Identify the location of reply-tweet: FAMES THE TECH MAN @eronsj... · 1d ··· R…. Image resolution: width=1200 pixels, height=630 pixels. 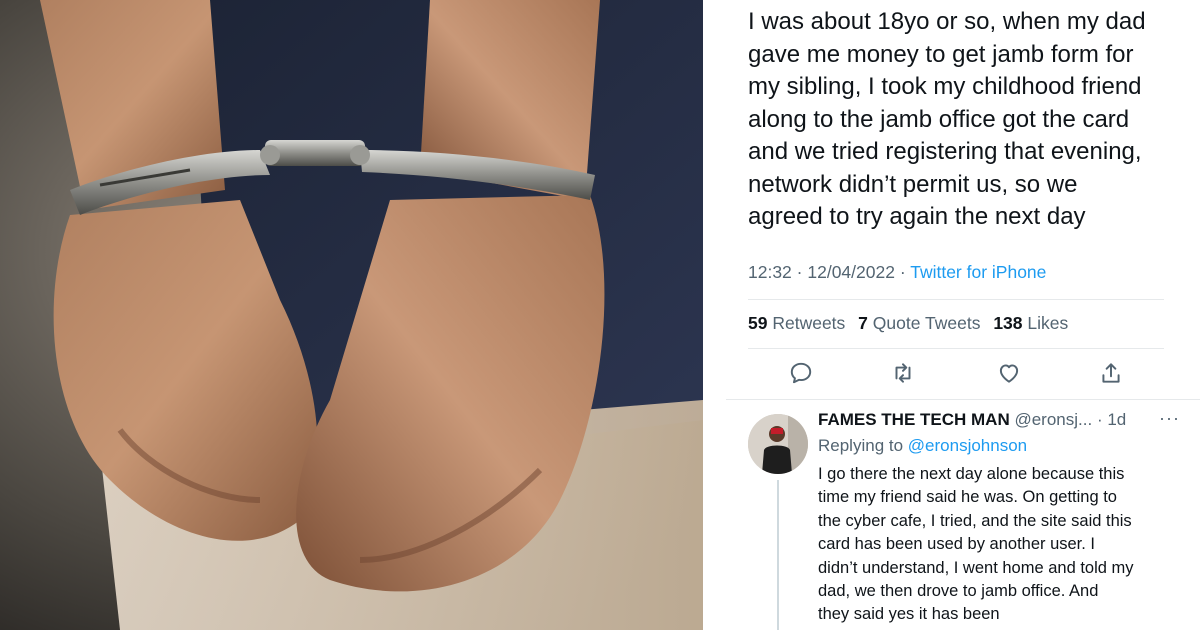
(963, 514).